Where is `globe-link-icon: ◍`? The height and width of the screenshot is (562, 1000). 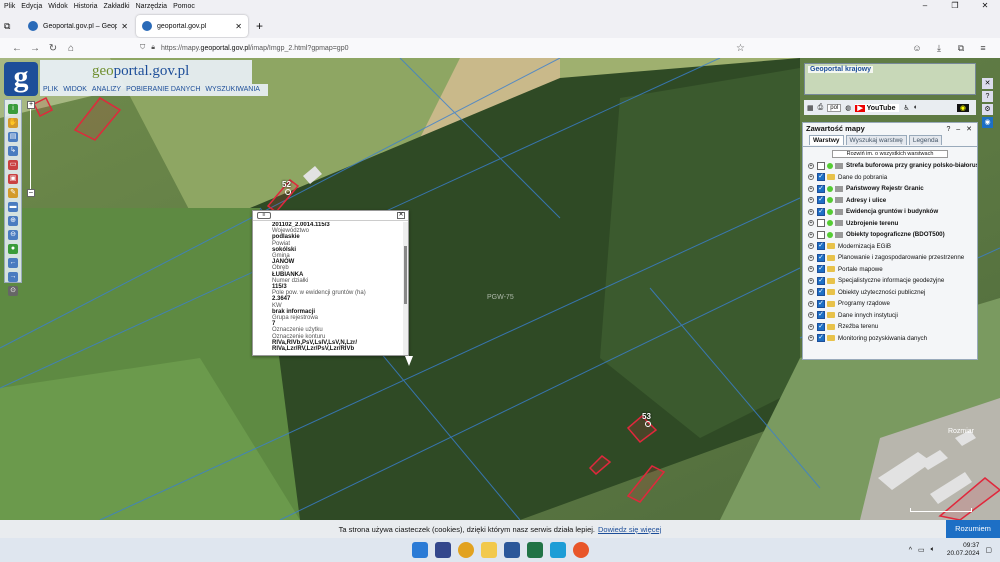
globe-link-icon: ◍ is located at coordinates (848, 108).